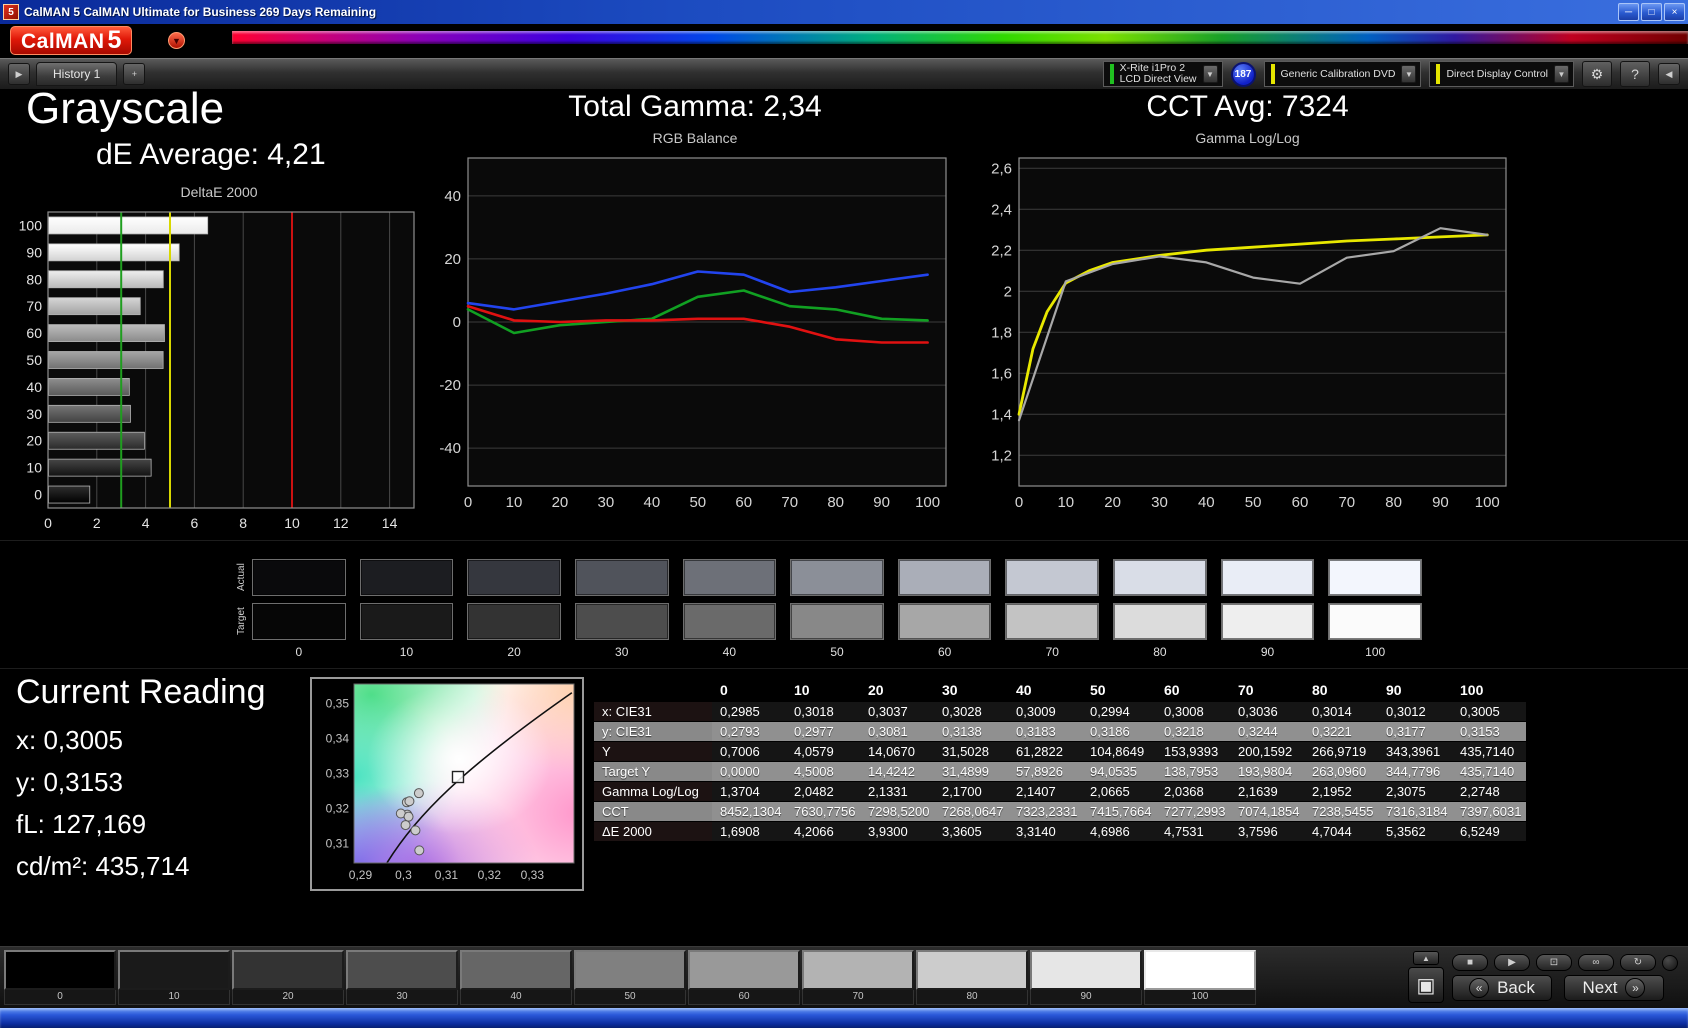  I want to click on level-label: 30, so click(402, 997).